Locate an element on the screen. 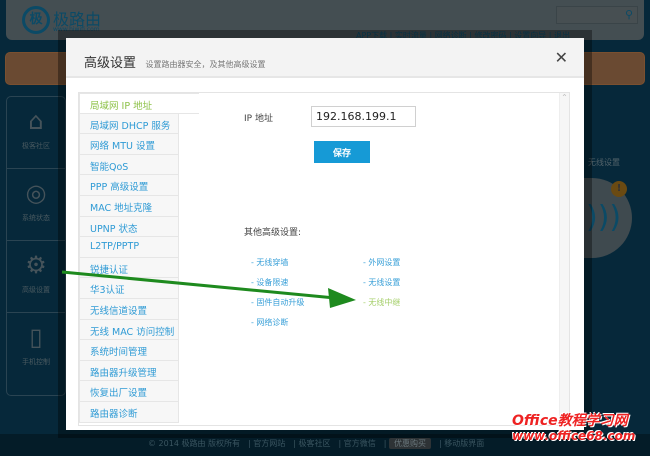  phone-icon: ▯ is located at coordinates (36, 337).